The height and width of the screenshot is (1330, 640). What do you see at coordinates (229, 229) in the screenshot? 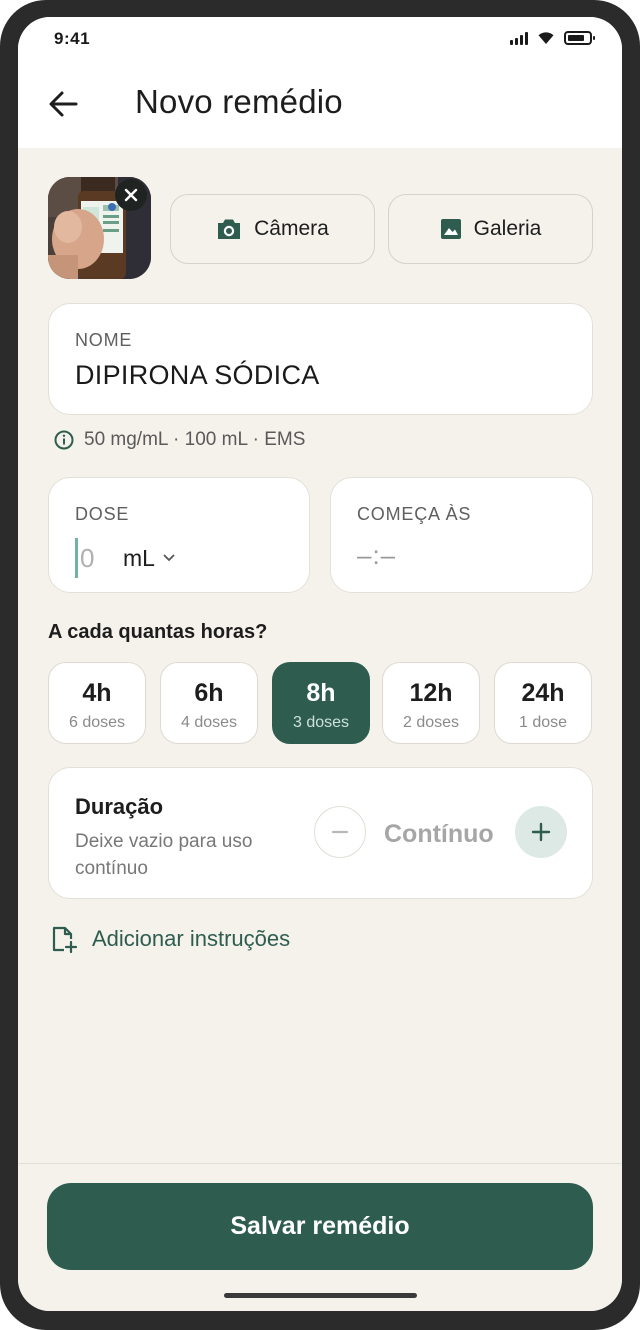
I see `camera-icon` at bounding box center [229, 229].